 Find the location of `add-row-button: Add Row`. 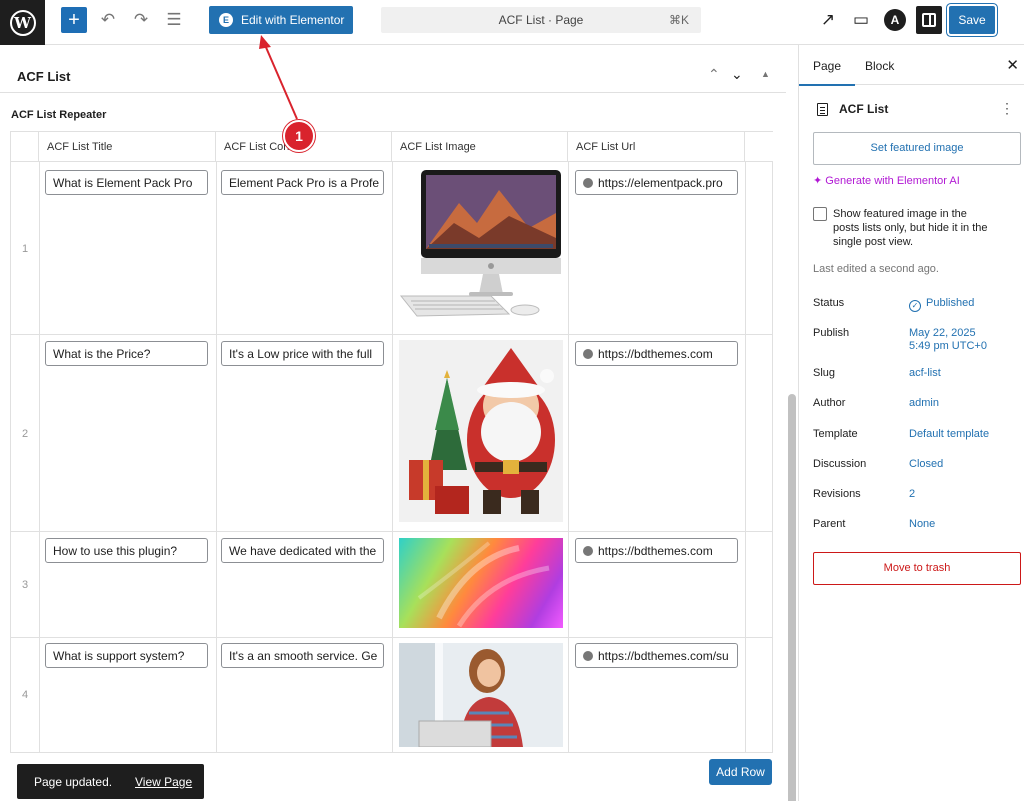

add-row-button: Add Row is located at coordinates (740, 772).